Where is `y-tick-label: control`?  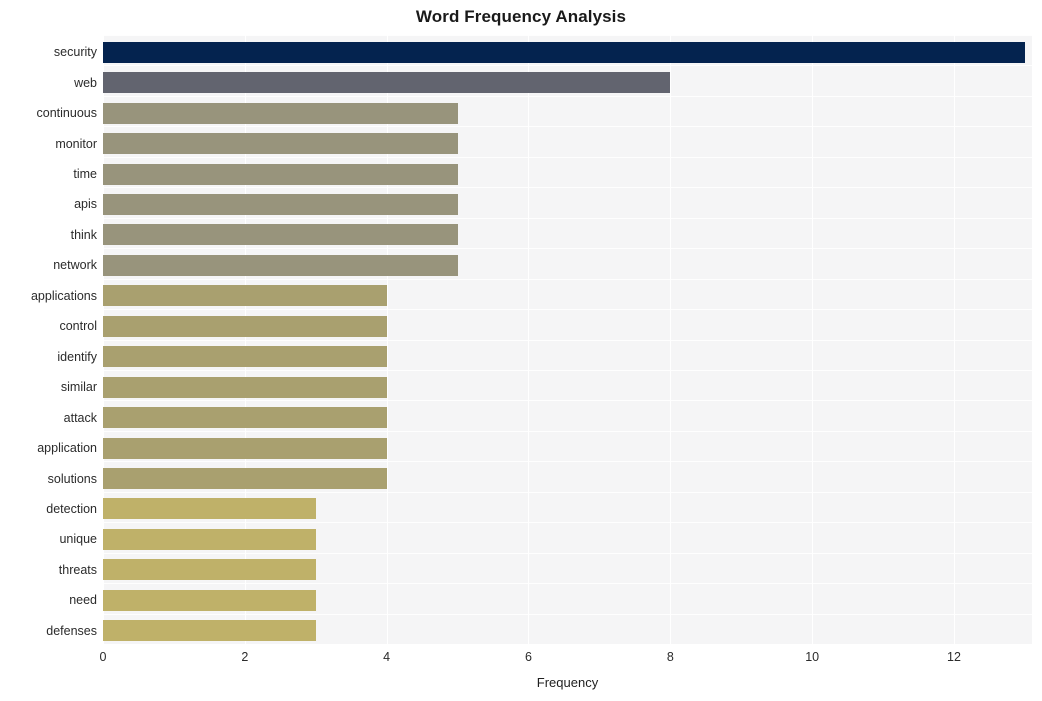
y-tick-label: control is located at coordinates (78, 326).